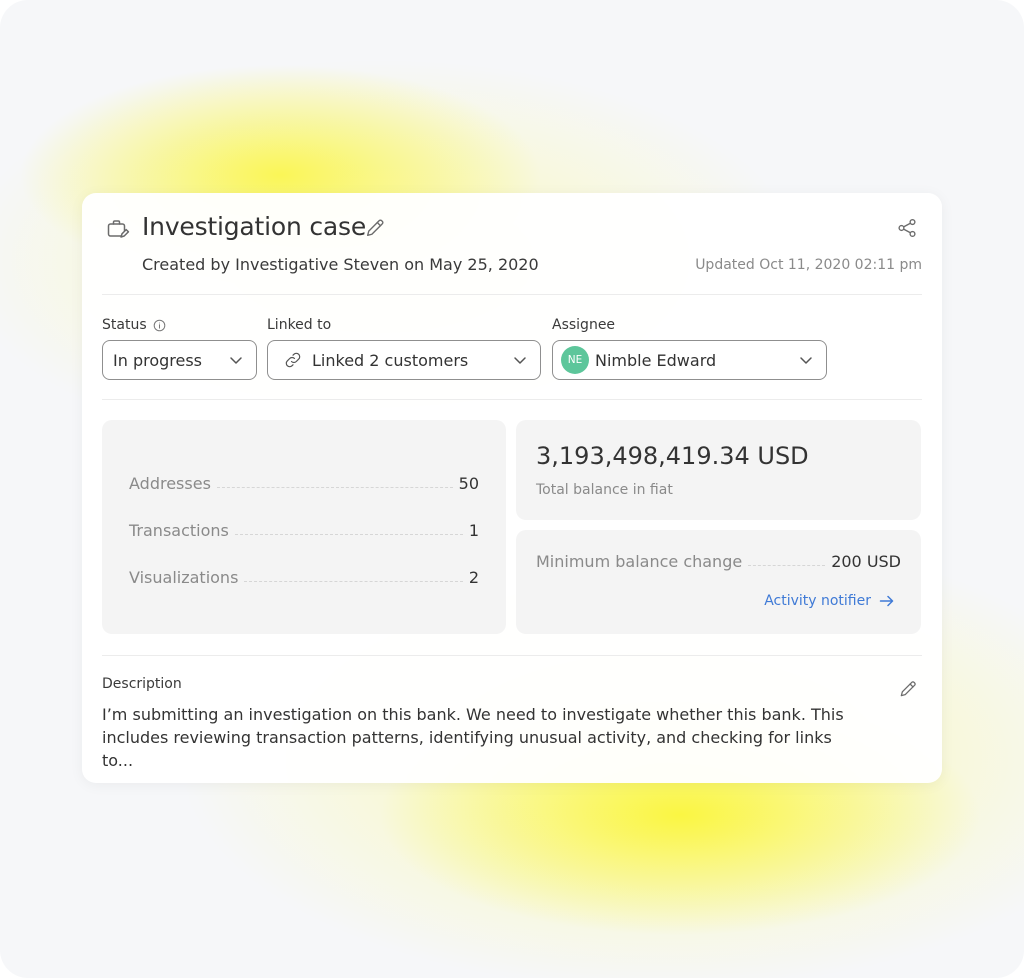 The image size is (1024, 978). What do you see at coordinates (170, 483) in the screenshot?
I see `stat-label: Addresses` at bounding box center [170, 483].